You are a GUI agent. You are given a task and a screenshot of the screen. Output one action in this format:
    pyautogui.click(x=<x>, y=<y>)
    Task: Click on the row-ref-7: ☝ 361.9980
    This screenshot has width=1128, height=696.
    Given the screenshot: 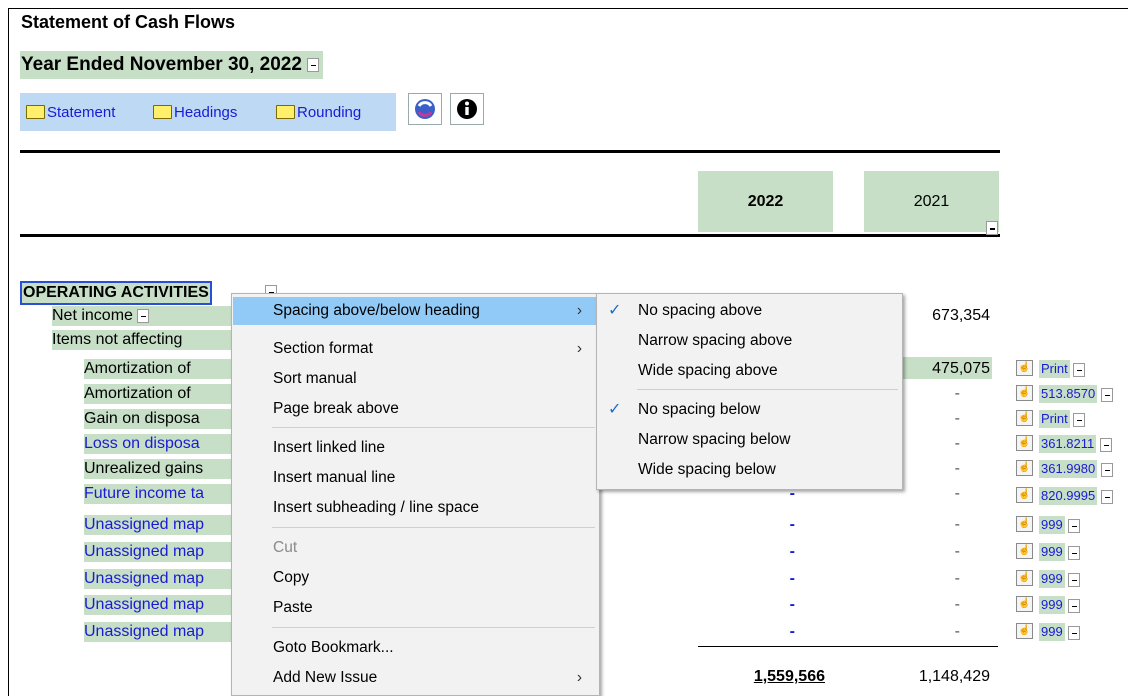 What is the action you would take?
    pyautogui.click(x=1064, y=469)
    